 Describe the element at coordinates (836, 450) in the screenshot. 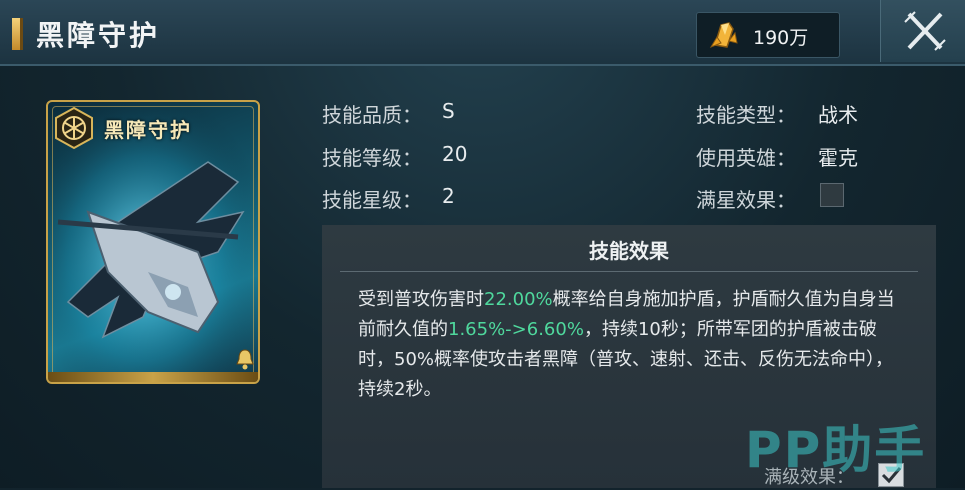

I see `watermark-logo: PP助手` at that location.